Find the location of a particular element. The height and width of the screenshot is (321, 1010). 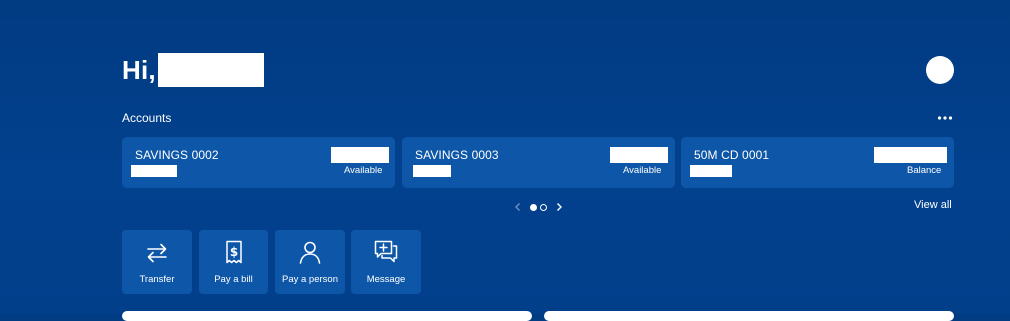

dollar-receipt-icon: $ is located at coordinates (233, 252).